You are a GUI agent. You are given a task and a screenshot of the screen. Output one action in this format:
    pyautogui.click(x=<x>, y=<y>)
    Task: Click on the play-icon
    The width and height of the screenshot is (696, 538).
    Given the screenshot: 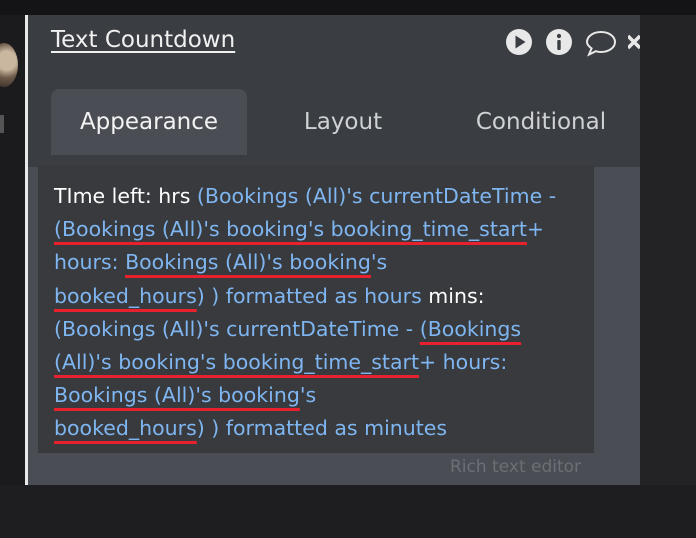 What is the action you would take?
    pyautogui.click(x=519, y=44)
    